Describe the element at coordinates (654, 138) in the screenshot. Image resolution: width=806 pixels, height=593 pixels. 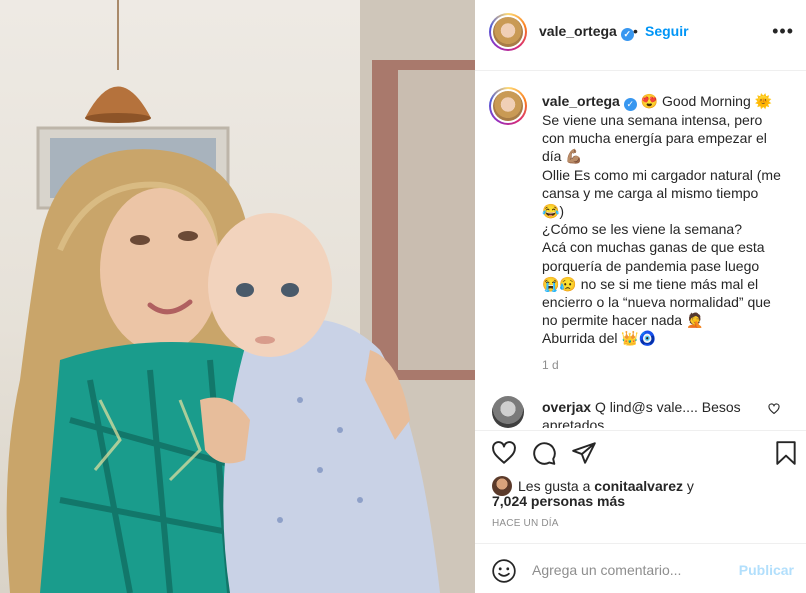
I see `caption-line: con mucha energía para empezar el` at that location.